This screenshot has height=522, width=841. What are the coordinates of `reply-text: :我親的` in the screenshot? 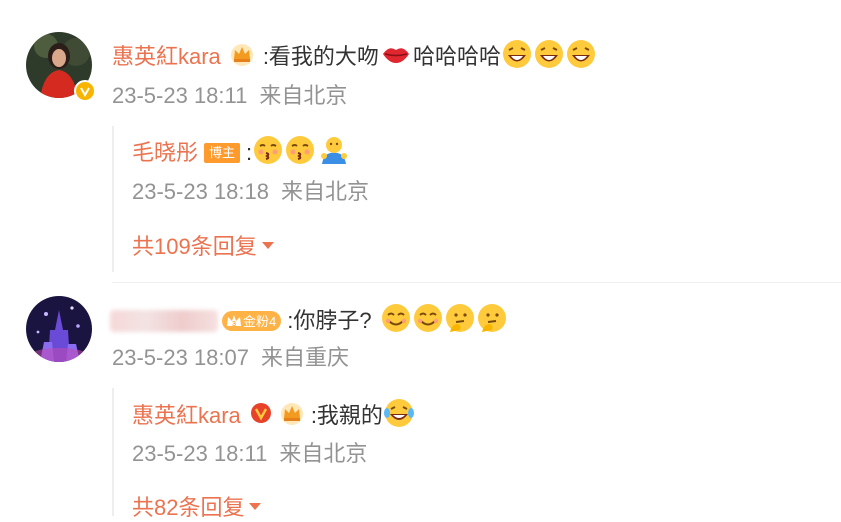 It's located at (346, 415).